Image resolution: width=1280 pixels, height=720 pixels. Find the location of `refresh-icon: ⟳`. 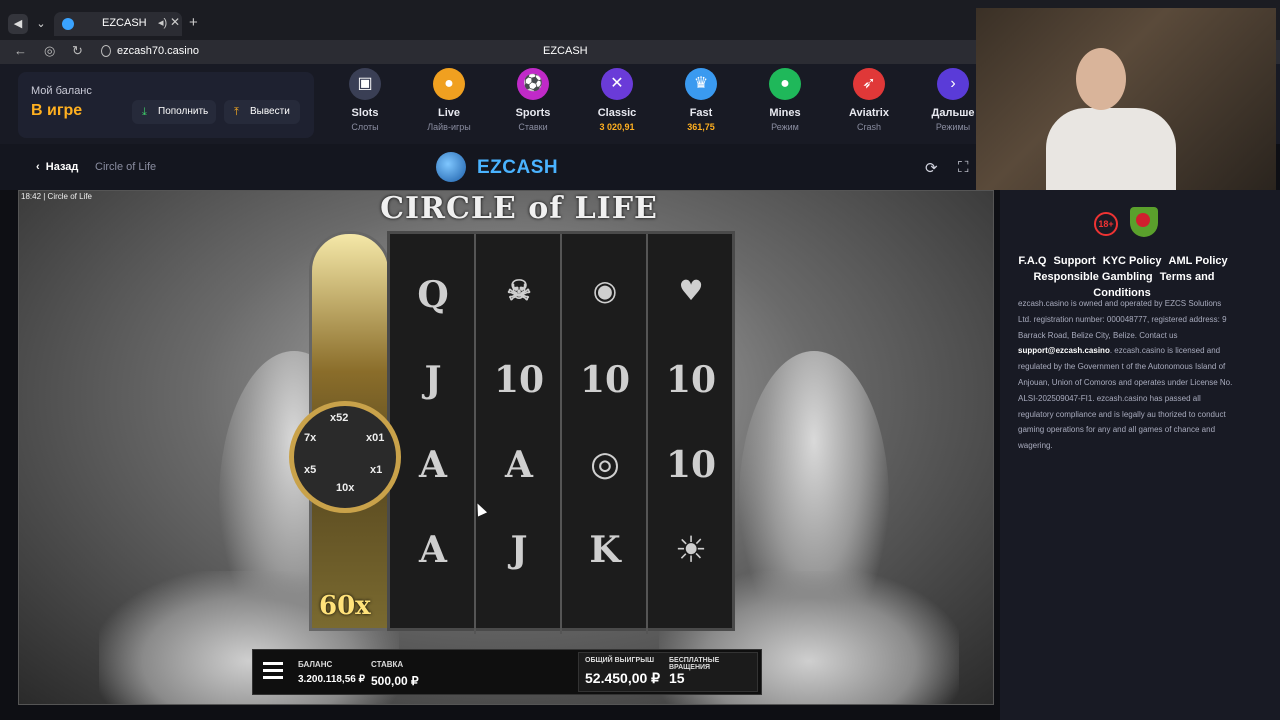

refresh-icon: ⟳ is located at coordinates (931, 168).